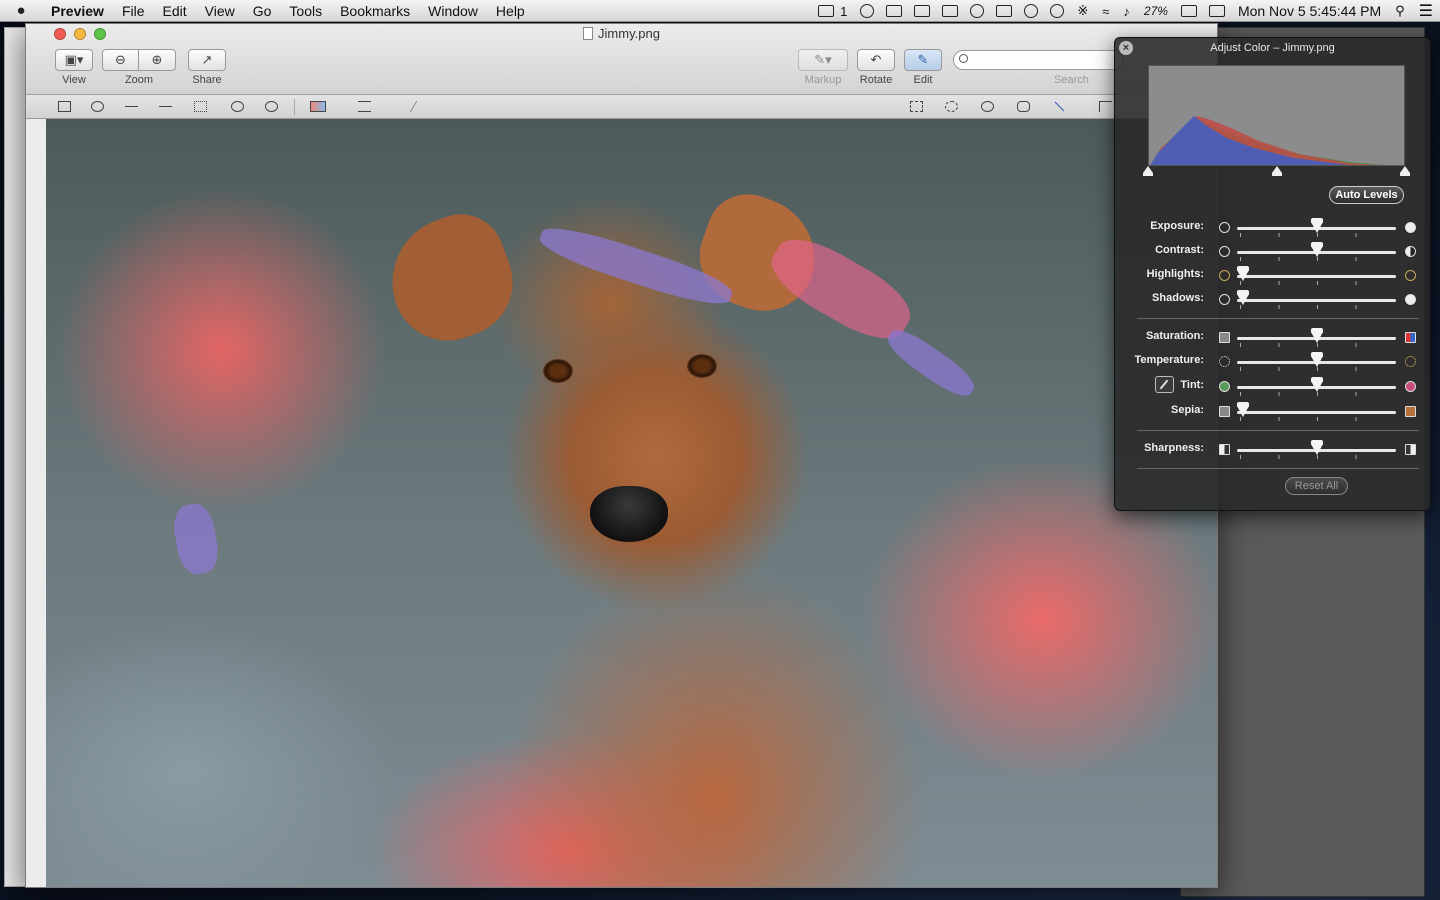  I want to click on slider-ticks, so click(1317, 419).